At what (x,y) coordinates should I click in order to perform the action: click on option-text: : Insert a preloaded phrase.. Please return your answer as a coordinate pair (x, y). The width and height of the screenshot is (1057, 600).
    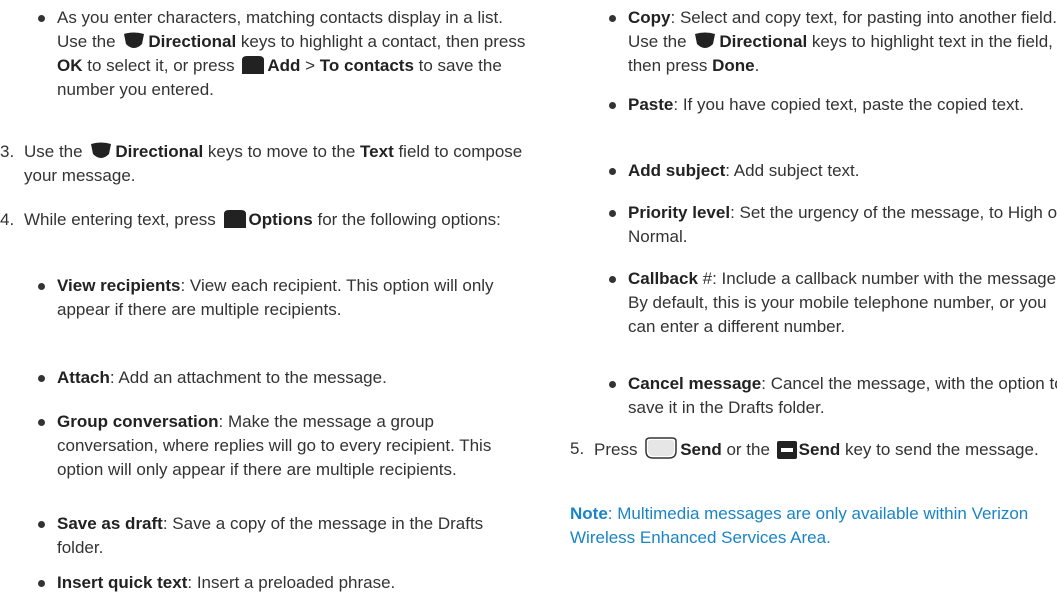
    Looking at the image, I should click on (291, 582).